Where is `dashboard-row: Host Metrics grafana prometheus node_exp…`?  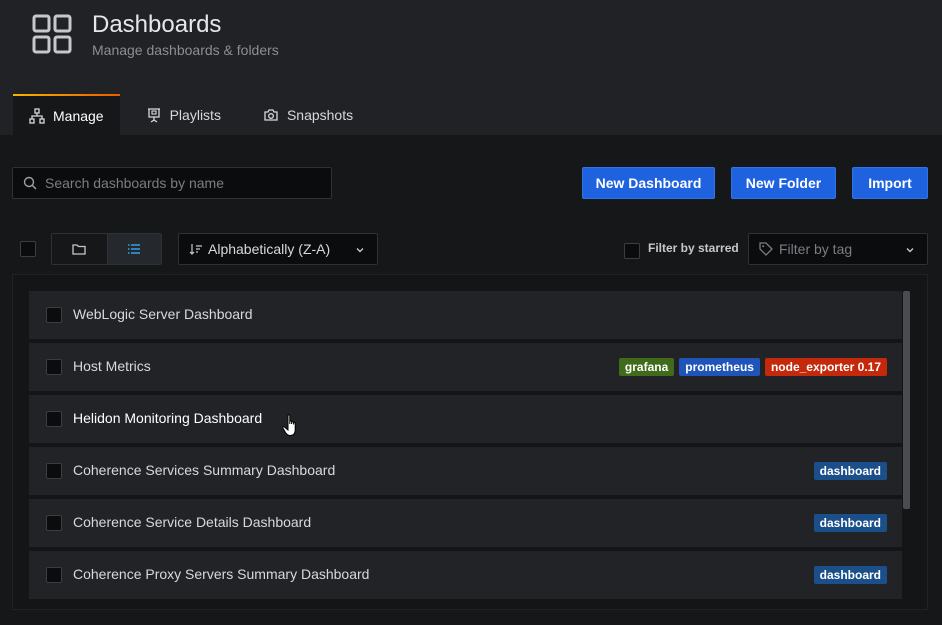 dashboard-row: Host Metrics grafana prometheus node_exp… is located at coordinates (465, 367).